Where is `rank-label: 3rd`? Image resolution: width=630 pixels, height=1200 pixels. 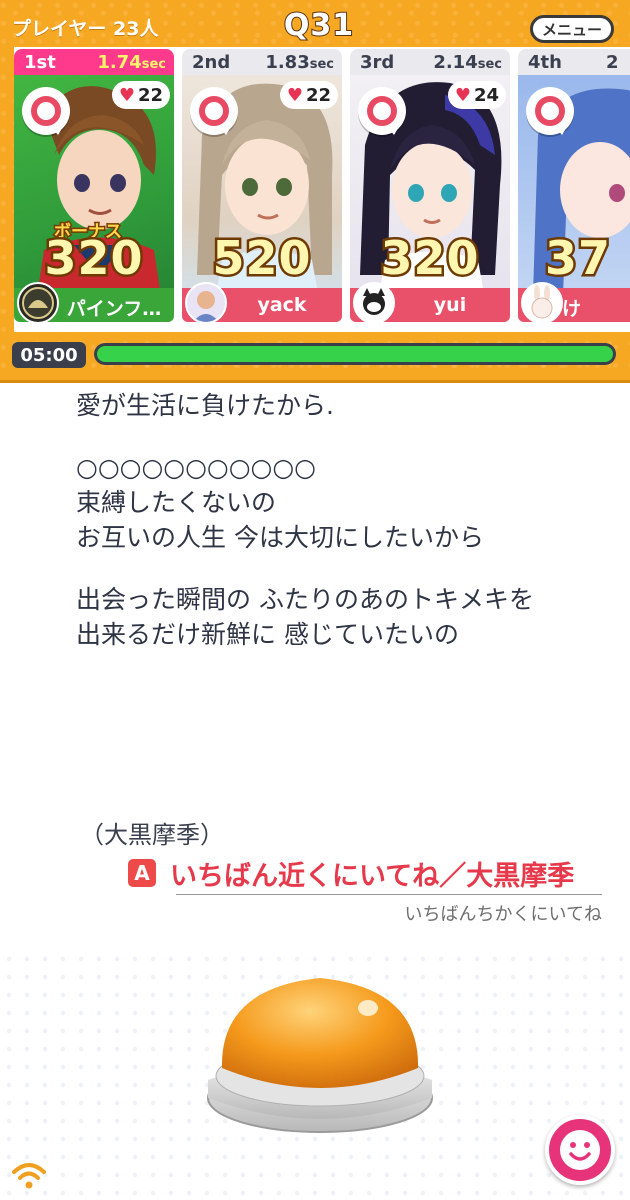 rank-label: 3rd is located at coordinates (377, 62).